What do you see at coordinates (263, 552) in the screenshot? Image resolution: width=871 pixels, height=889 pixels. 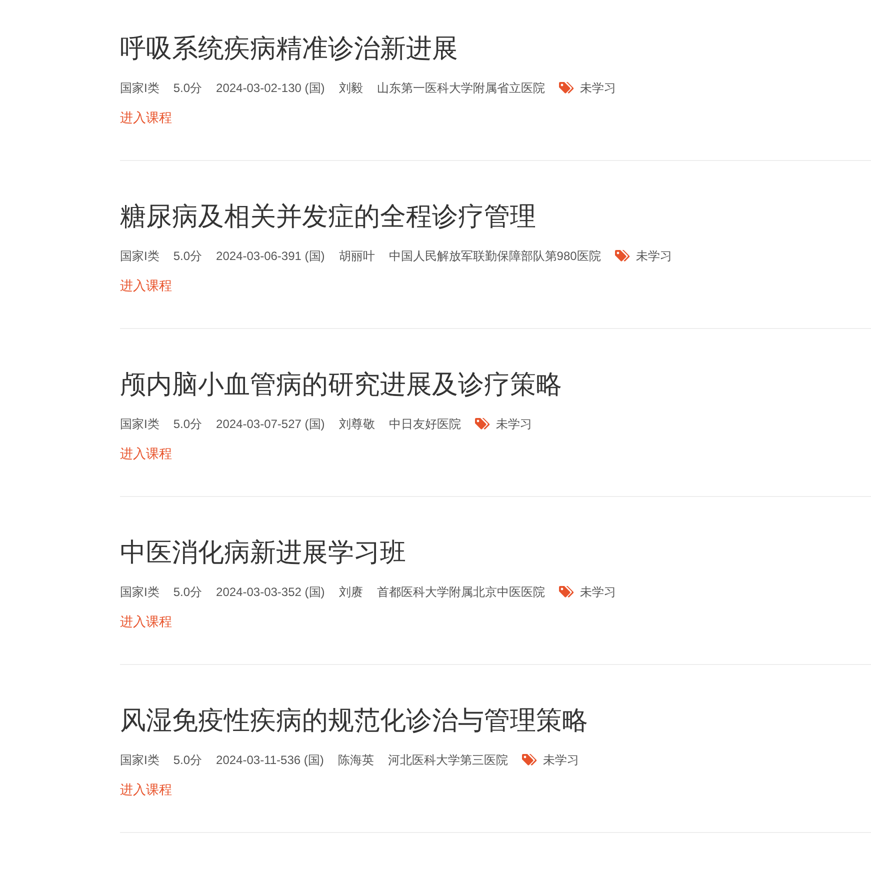 I see `course-title: 中医消化病新进展学习班` at bounding box center [263, 552].